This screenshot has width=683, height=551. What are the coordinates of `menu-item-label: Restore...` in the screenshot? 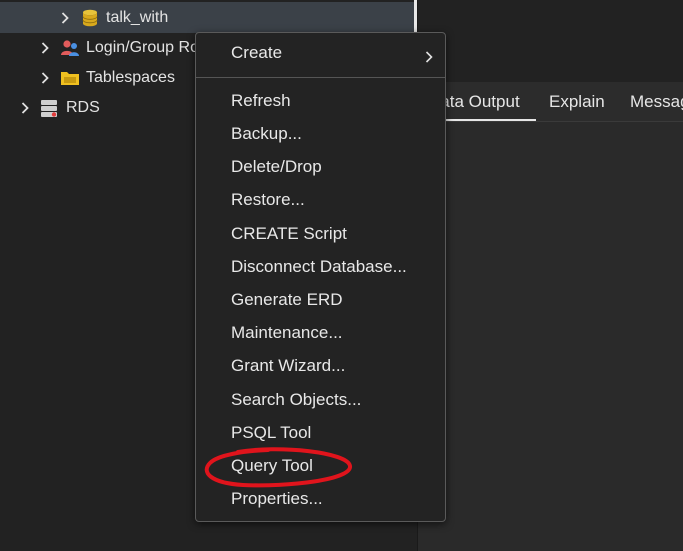 It's located at (268, 199).